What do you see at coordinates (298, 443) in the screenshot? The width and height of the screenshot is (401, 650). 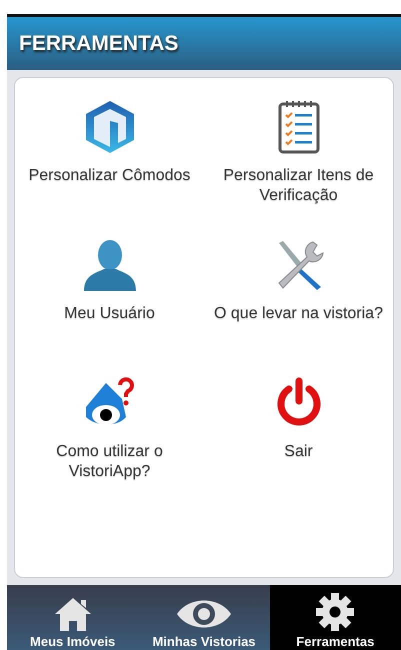 I see `tool-button: Sair` at bounding box center [298, 443].